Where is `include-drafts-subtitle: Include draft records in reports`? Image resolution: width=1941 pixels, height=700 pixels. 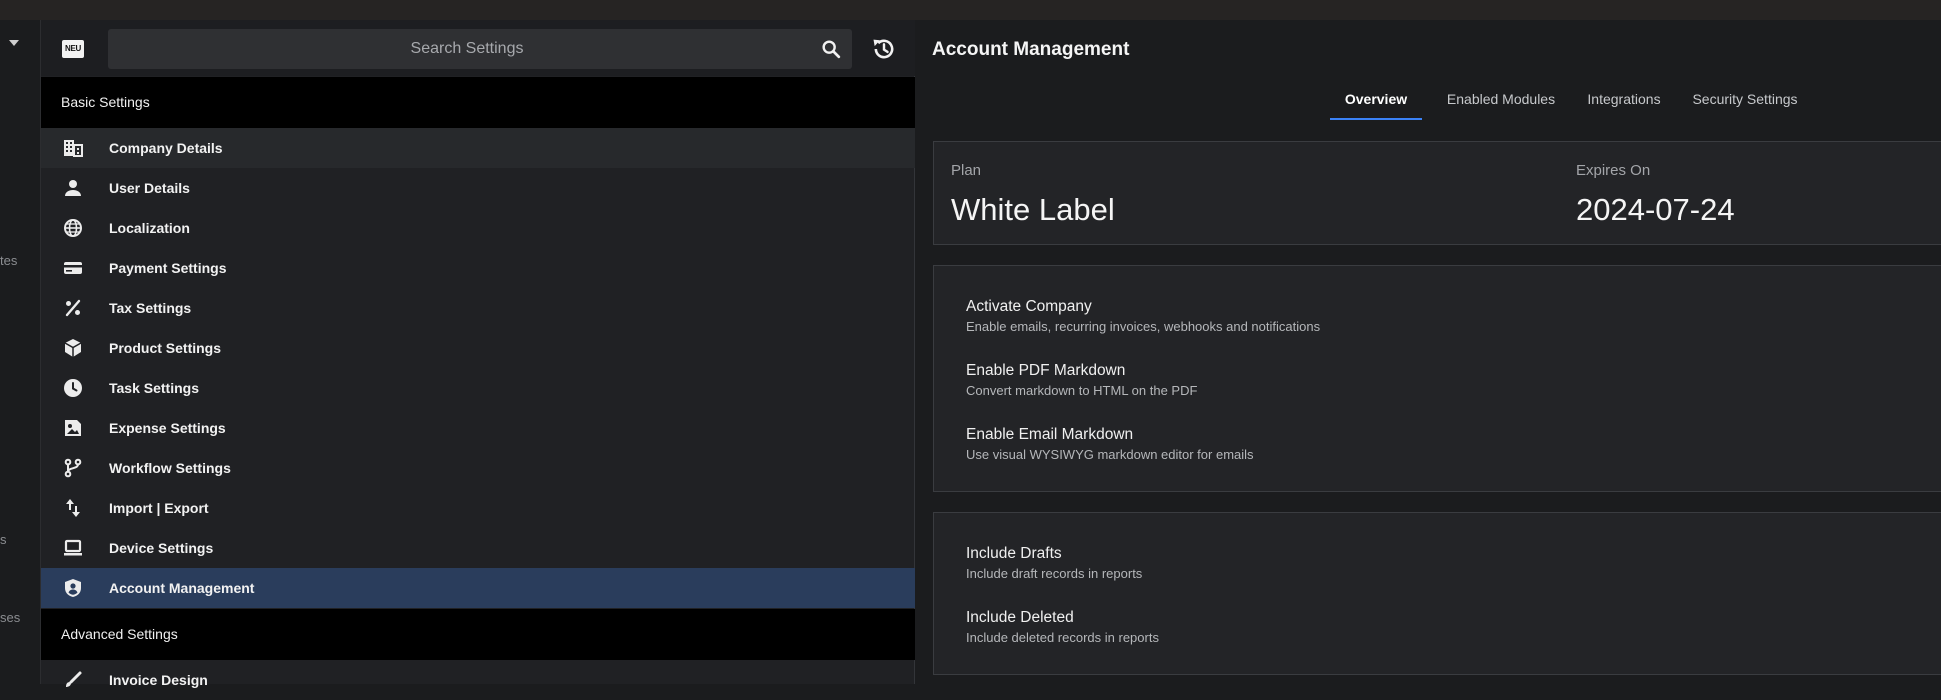
include-drafts-subtitle: Include draft records in reports is located at coordinates (1054, 573).